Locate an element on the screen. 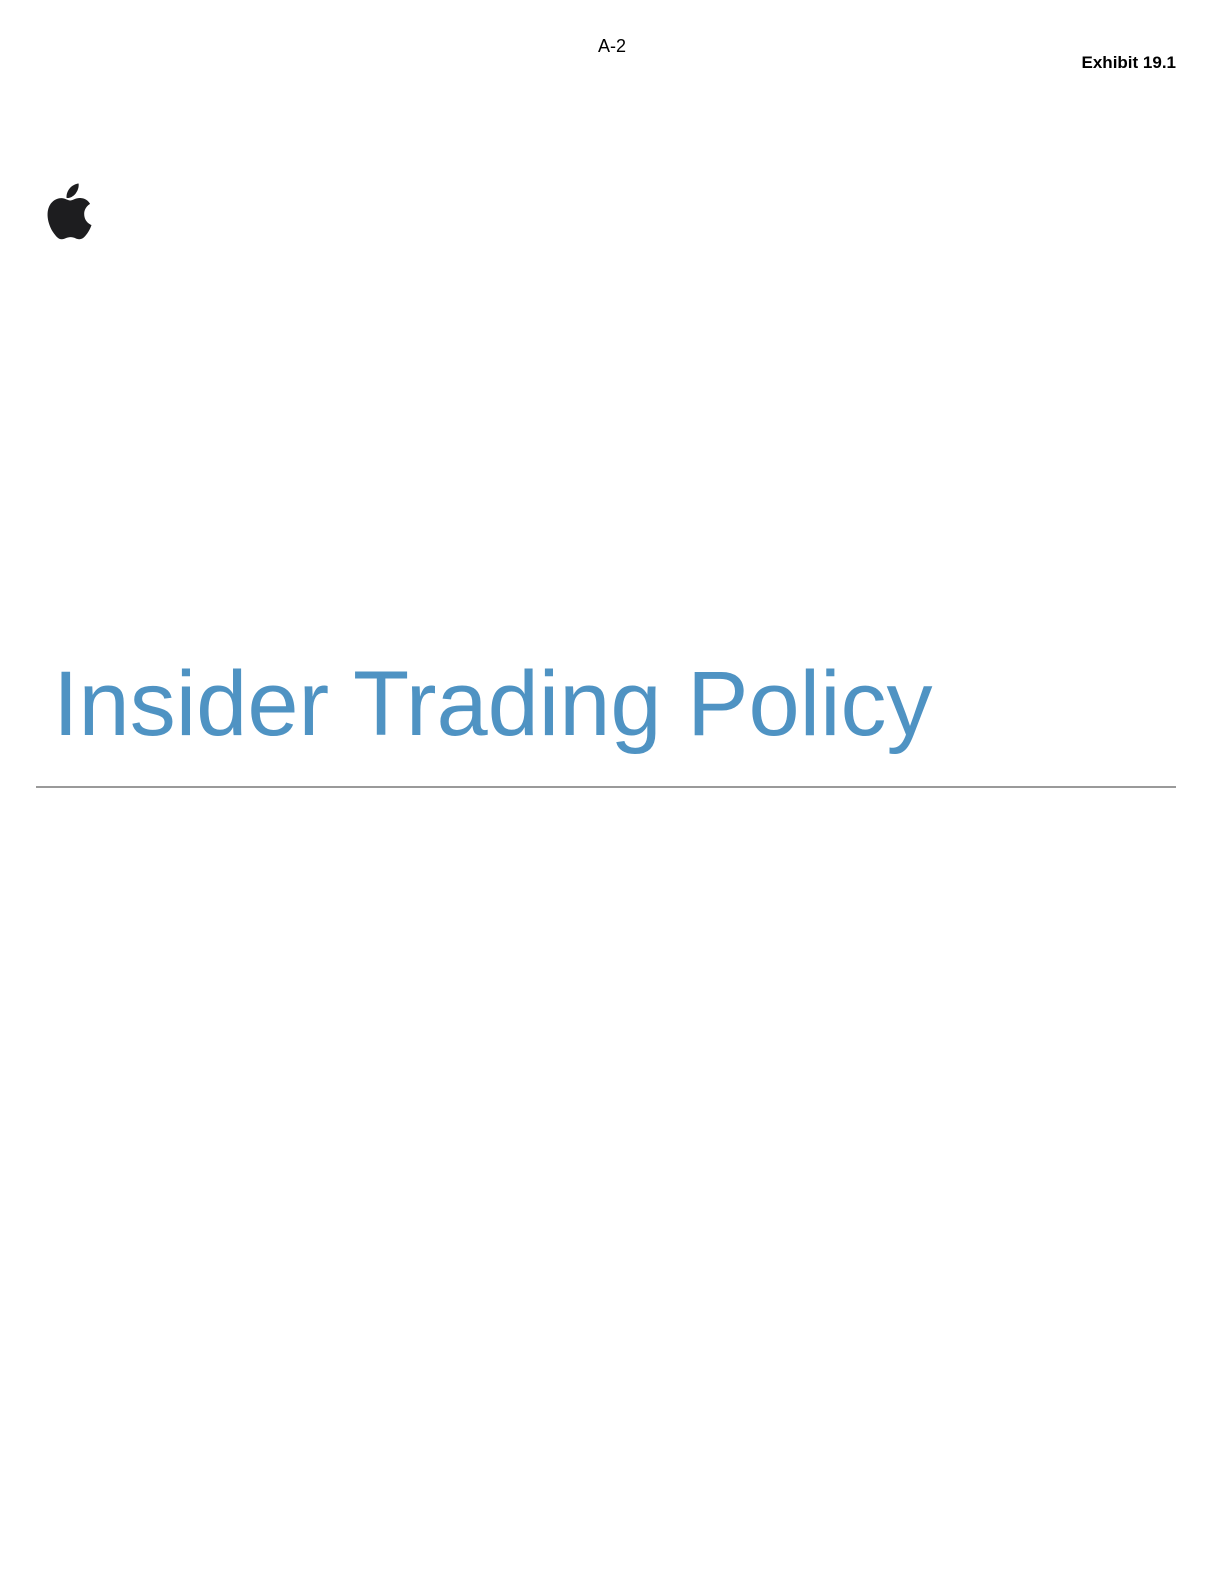 Image resolution: width=1224 pixels, height=1584 pixels. document-title: Insider Trading Policy is located at coordinates (493, 704).